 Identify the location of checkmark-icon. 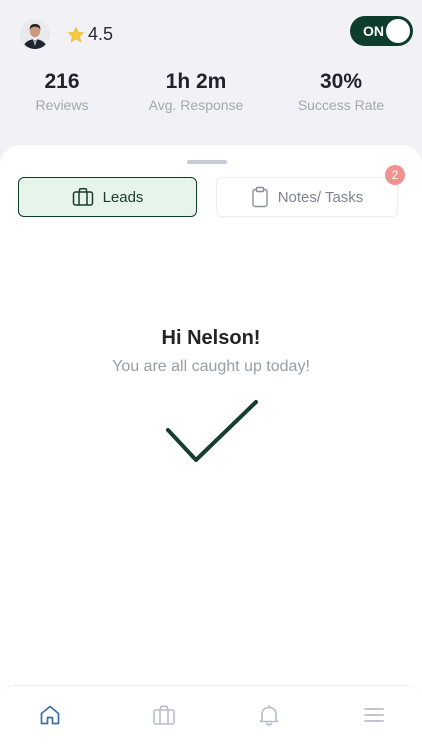
(212, 431).